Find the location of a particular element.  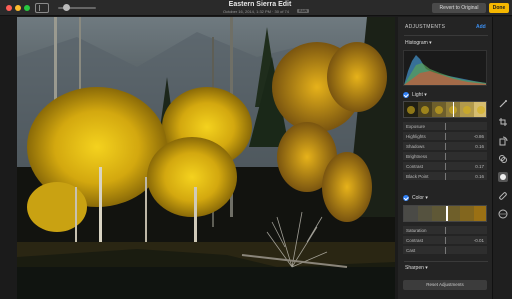

adjustment-row: Cast is located at coordinates (445, 250).